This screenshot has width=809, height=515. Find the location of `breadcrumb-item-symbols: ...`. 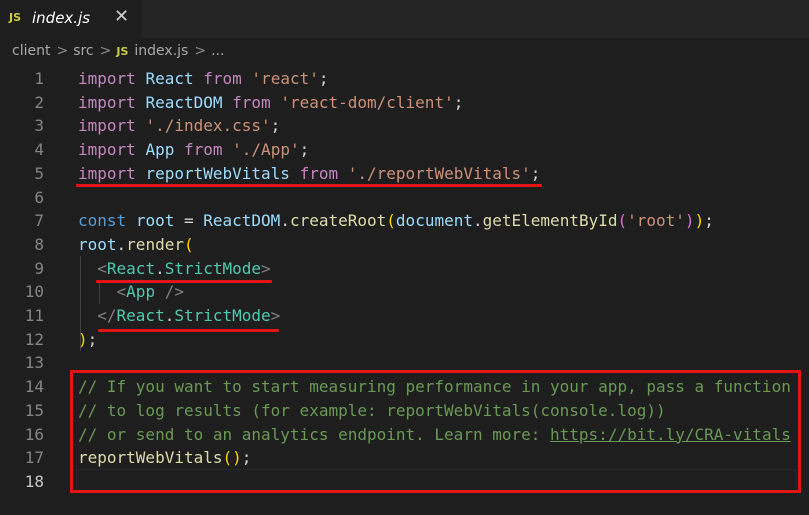

breadcrumb-item-symbols: ... is located at coordinates (217, 51).